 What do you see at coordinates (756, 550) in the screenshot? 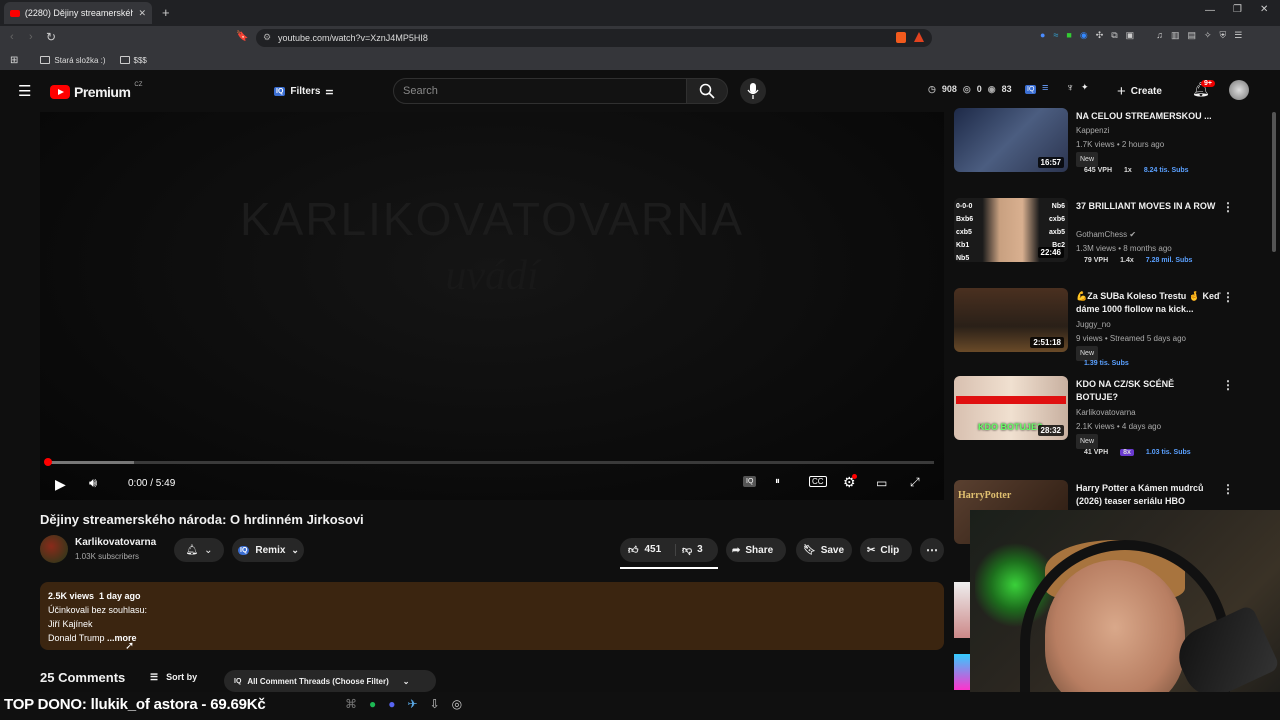
I see `share-button: ➦ Share` at bounding box center [756, 550].